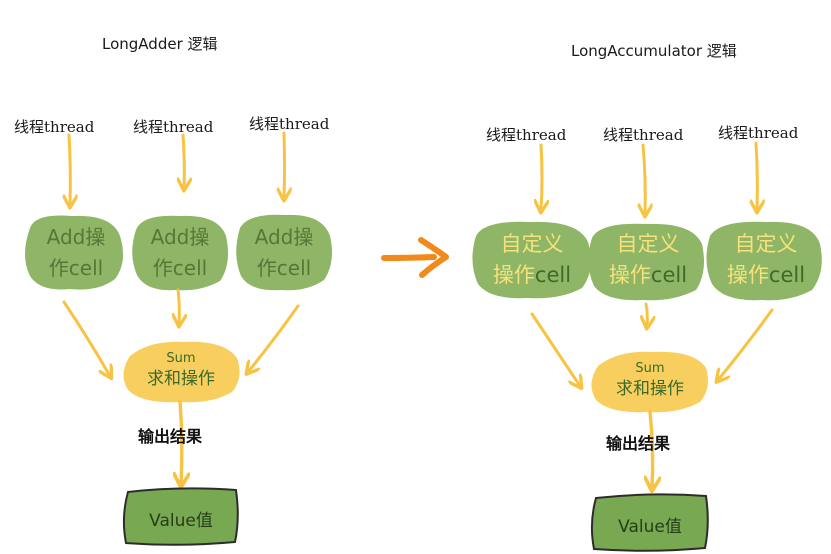 The height and width of the screenshot is (554, 831). What do you see at coordinates (618, 135) in the screenshot?
I see `right-thread-label-2-cn: 线程` at bounding box center [618, 135].